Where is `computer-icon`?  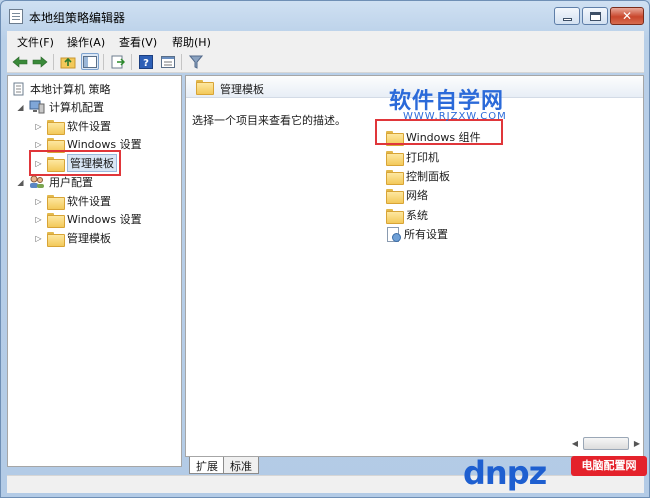
computer-icon is located at coordinates (37, 107).